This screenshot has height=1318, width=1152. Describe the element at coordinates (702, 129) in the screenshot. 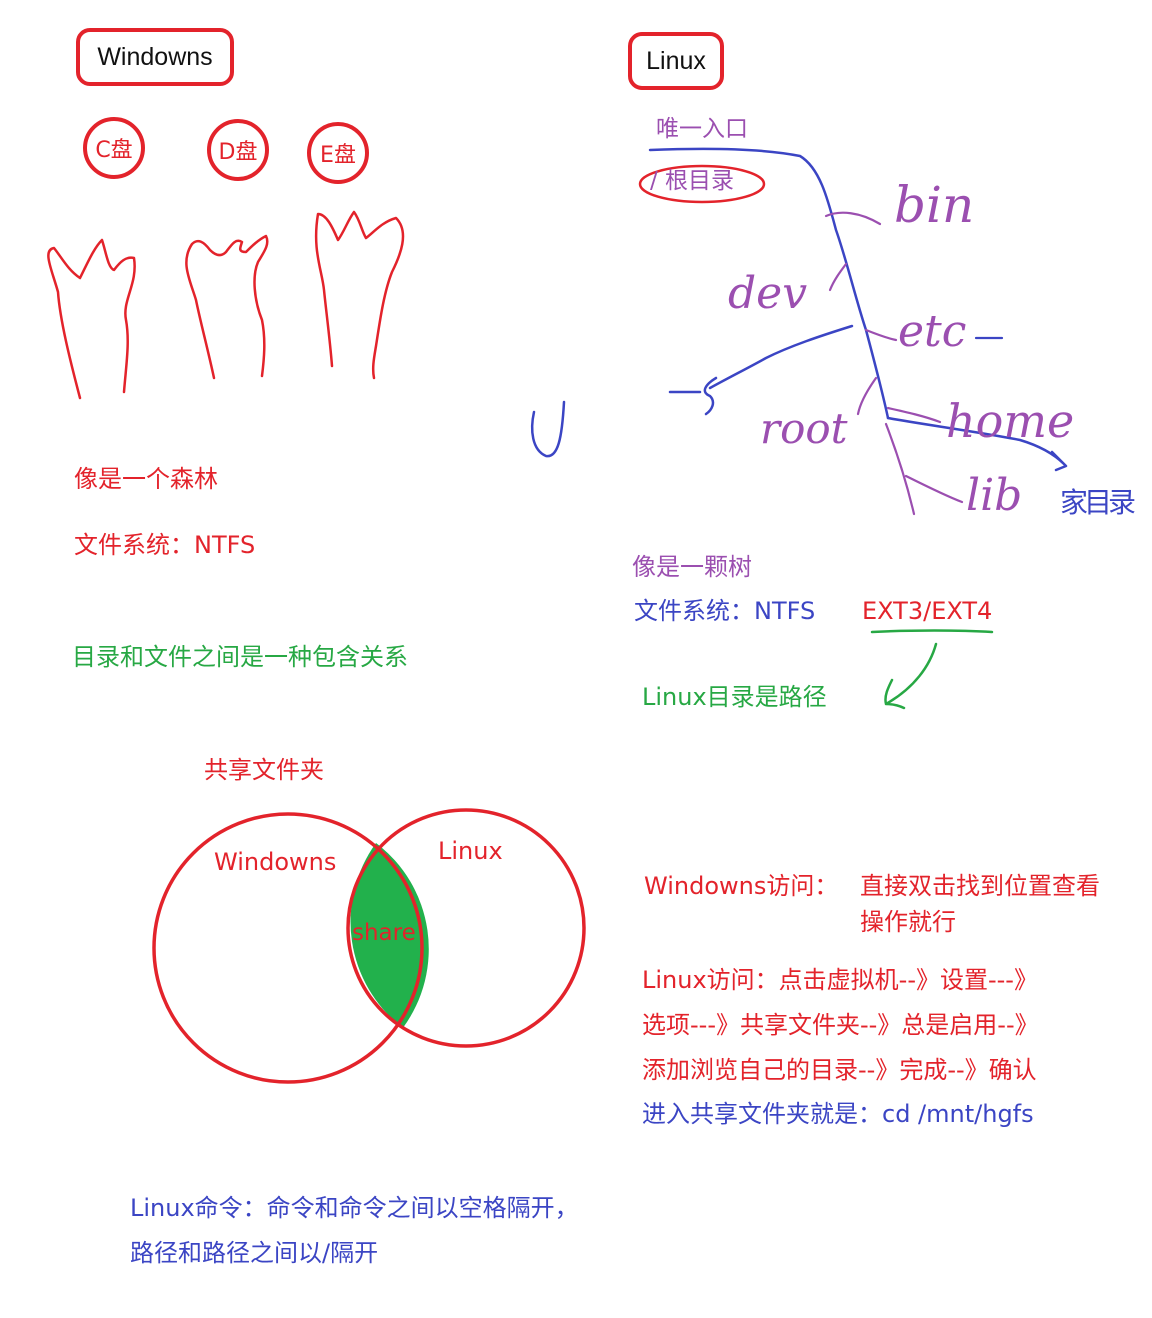

I see `linux-entry-label: 唯一入口` at that location.